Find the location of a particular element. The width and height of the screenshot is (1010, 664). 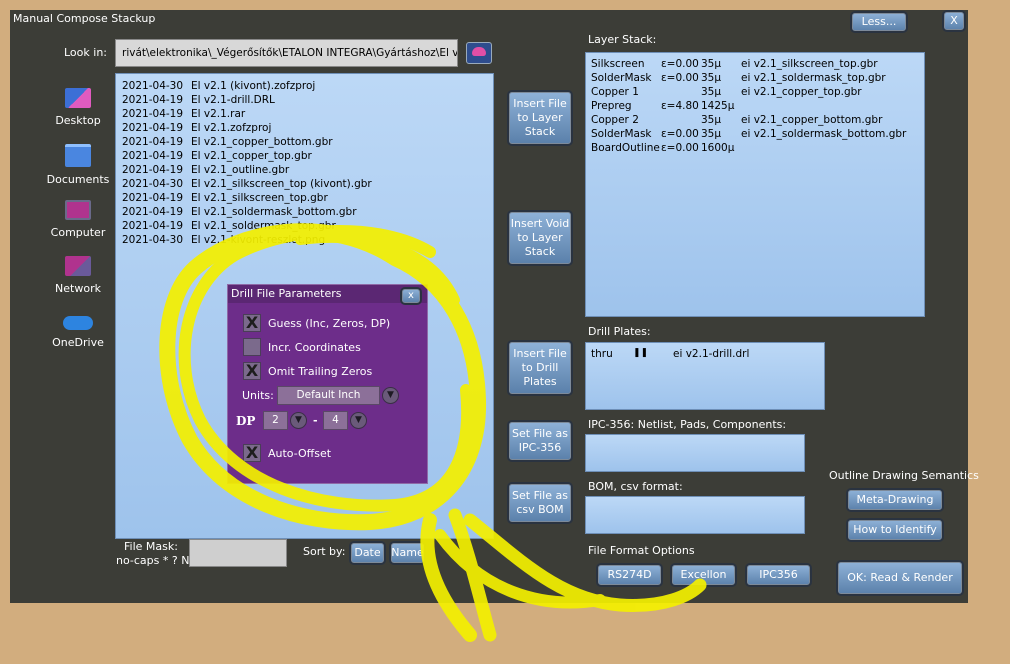

file-row: 2021-04-19 El v2.1-drill.DRL is located at coordinates (198, 100).